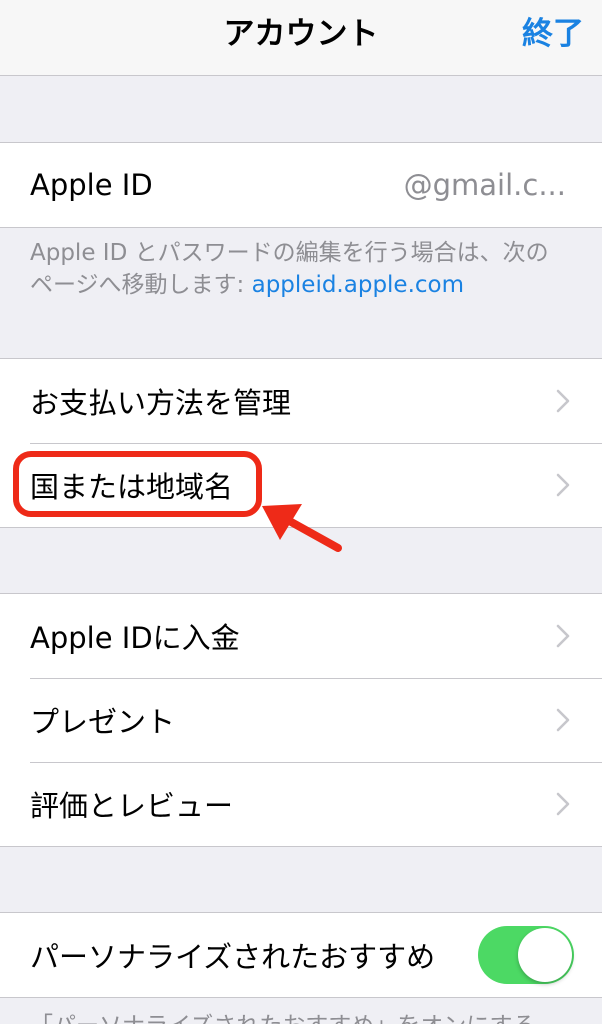  I want to click on apple-id-label: Apple ID, so click(91, 185).